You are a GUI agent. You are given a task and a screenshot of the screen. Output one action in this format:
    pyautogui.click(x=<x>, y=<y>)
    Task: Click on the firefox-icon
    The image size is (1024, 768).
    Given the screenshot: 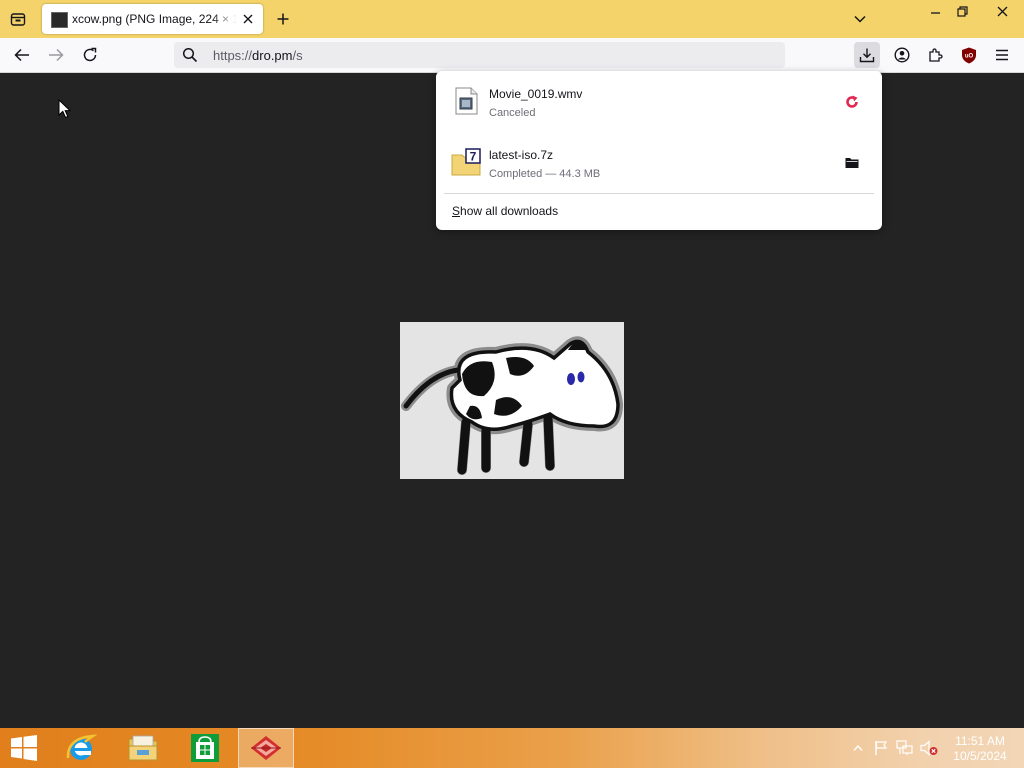 What is the action you would take?
    pyautogui.click(x=266, y=748)
    